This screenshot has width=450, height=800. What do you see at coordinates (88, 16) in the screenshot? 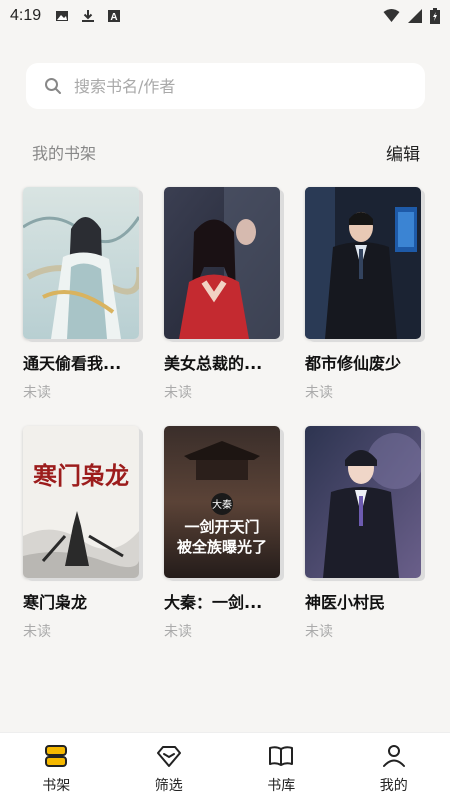
I see `download-icon` at bounding box center [88, 16].